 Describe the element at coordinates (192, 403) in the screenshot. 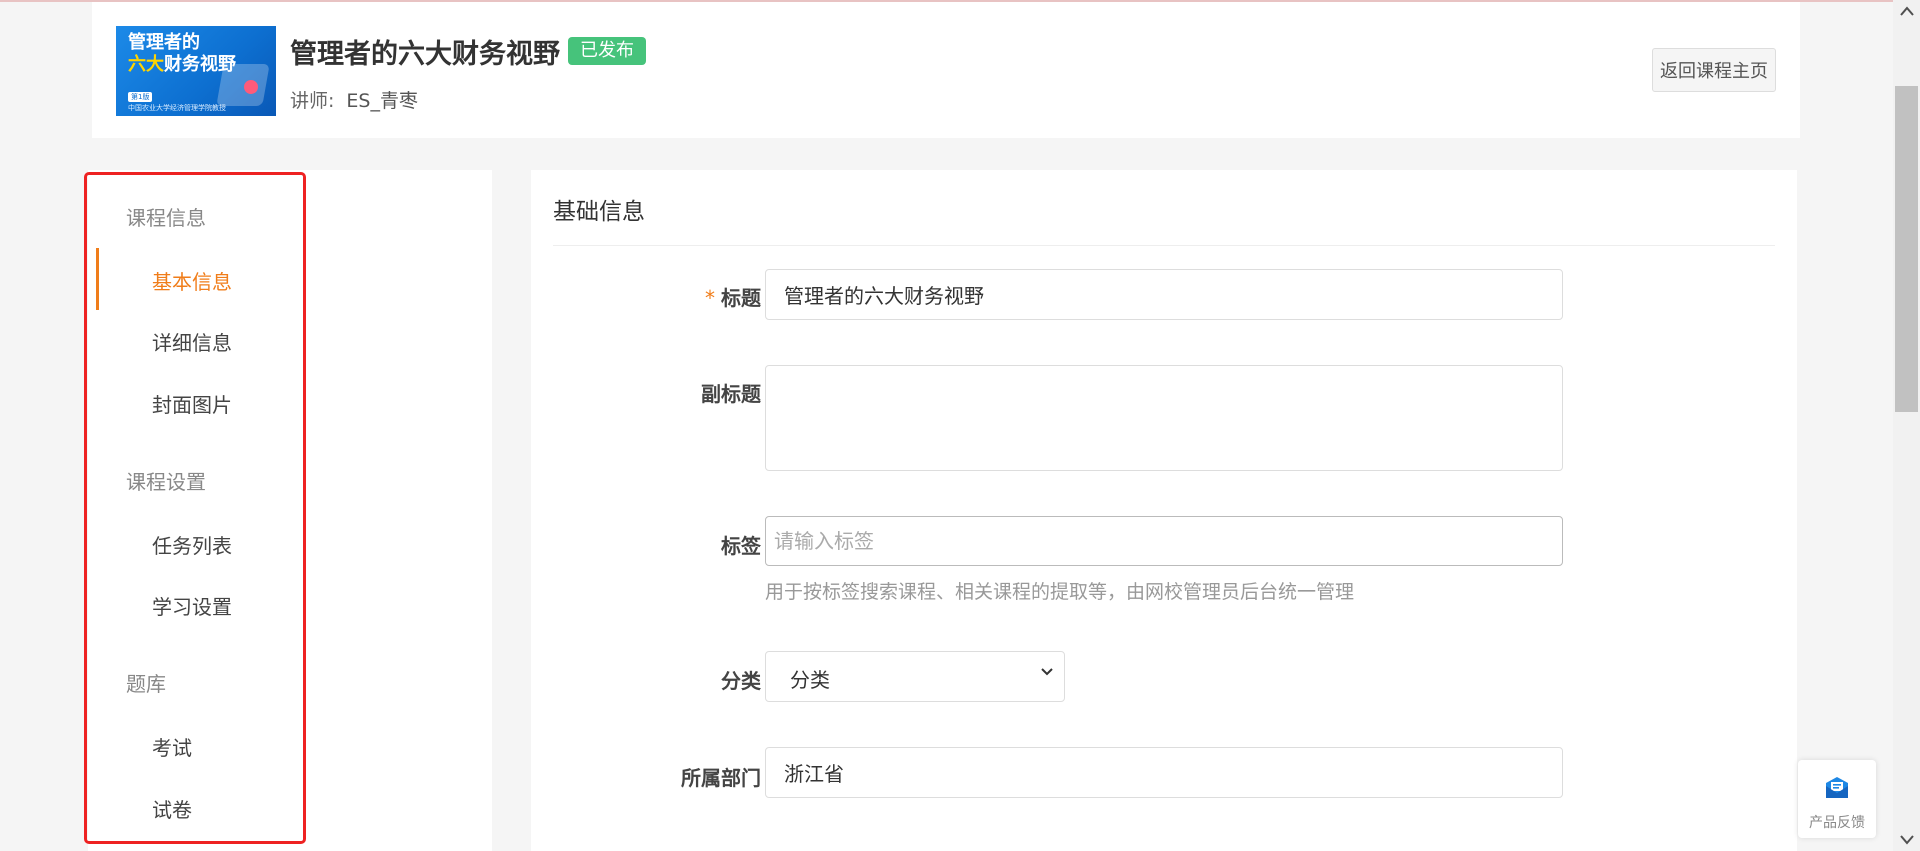

I see `sidebar-item-cover-image: 封面图片` at that location.